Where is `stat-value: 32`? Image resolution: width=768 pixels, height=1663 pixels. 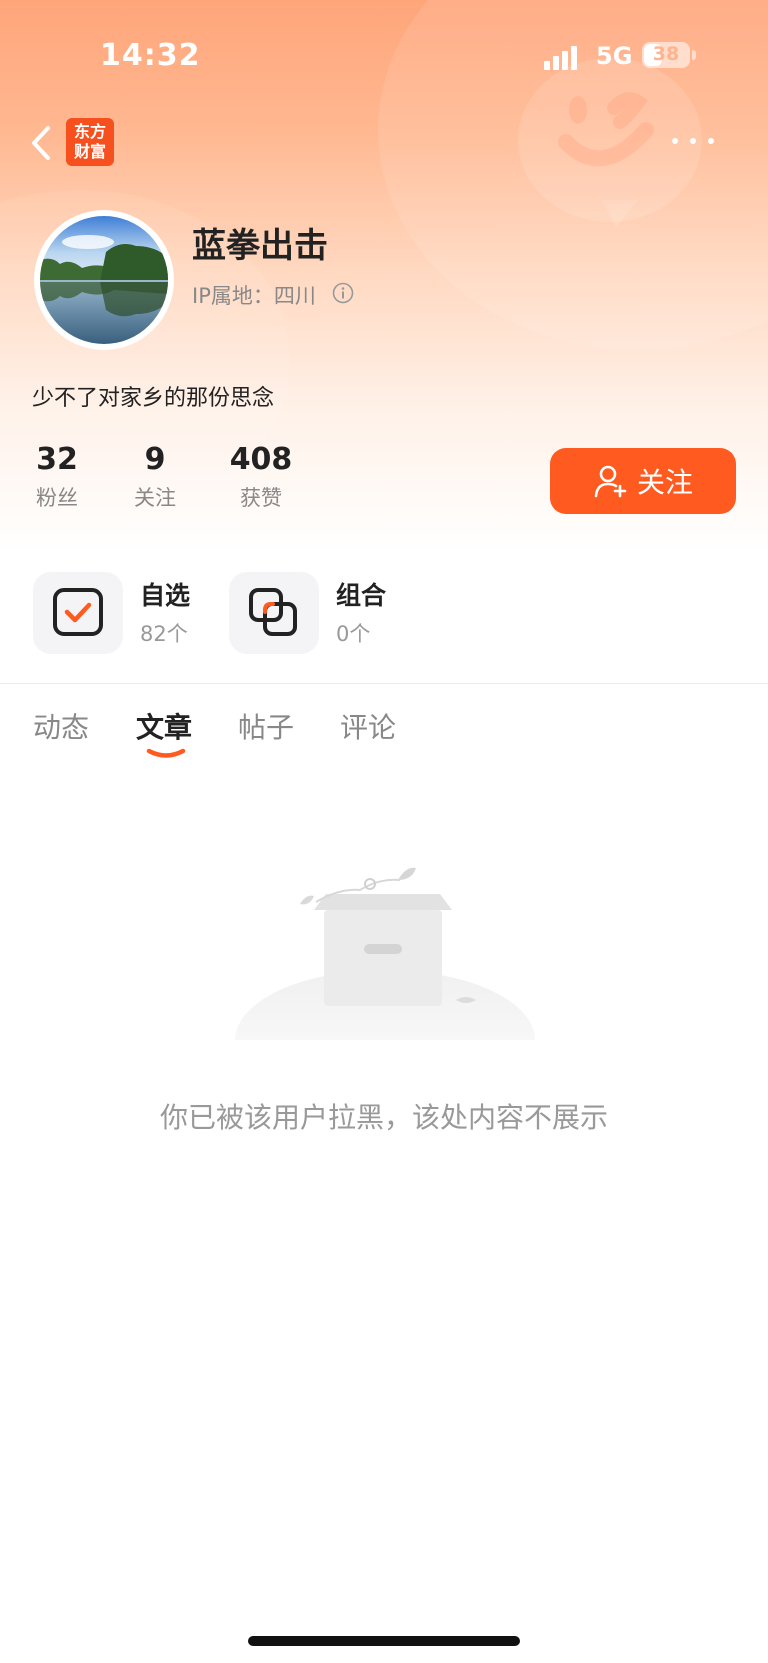
stat-value: 32 is located at coordinates (57, 459).